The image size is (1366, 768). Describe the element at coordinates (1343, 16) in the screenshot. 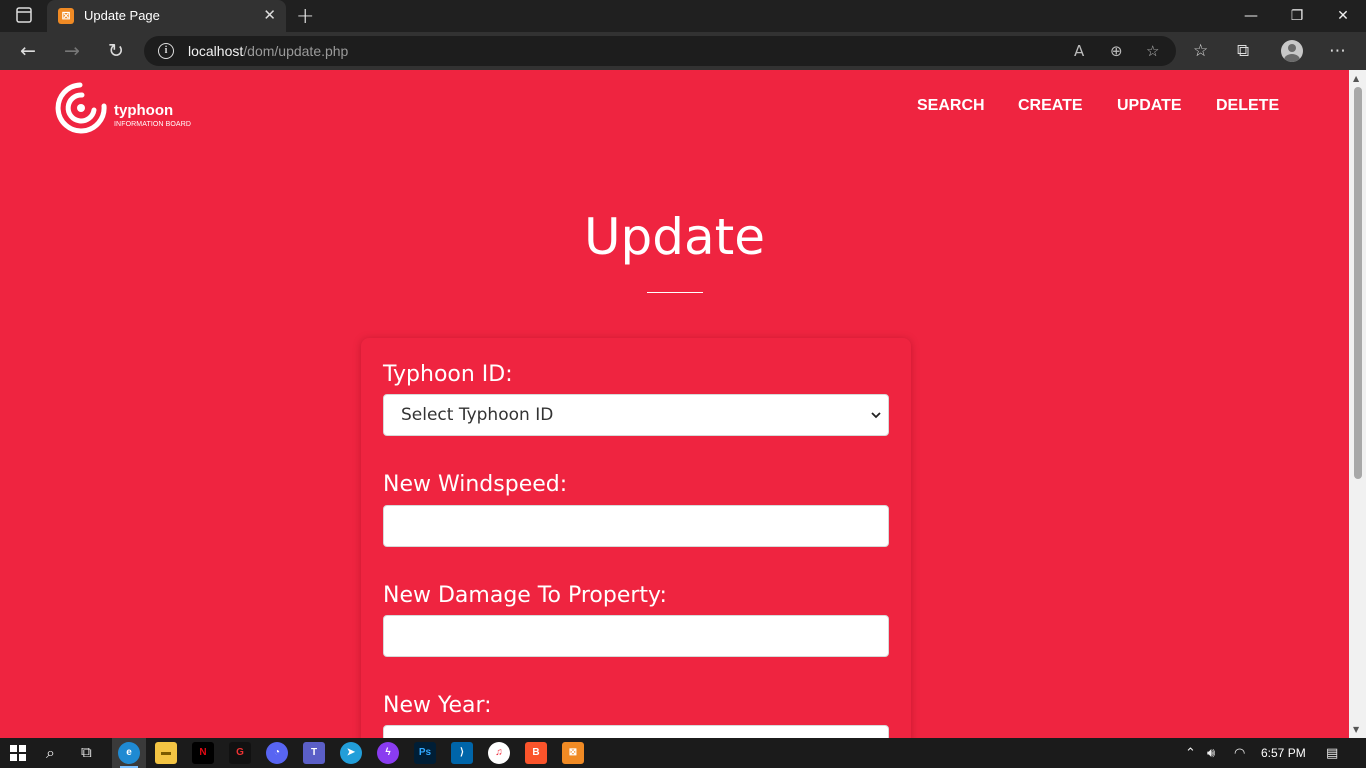

I see `close-window-icon: ✕` at that location.